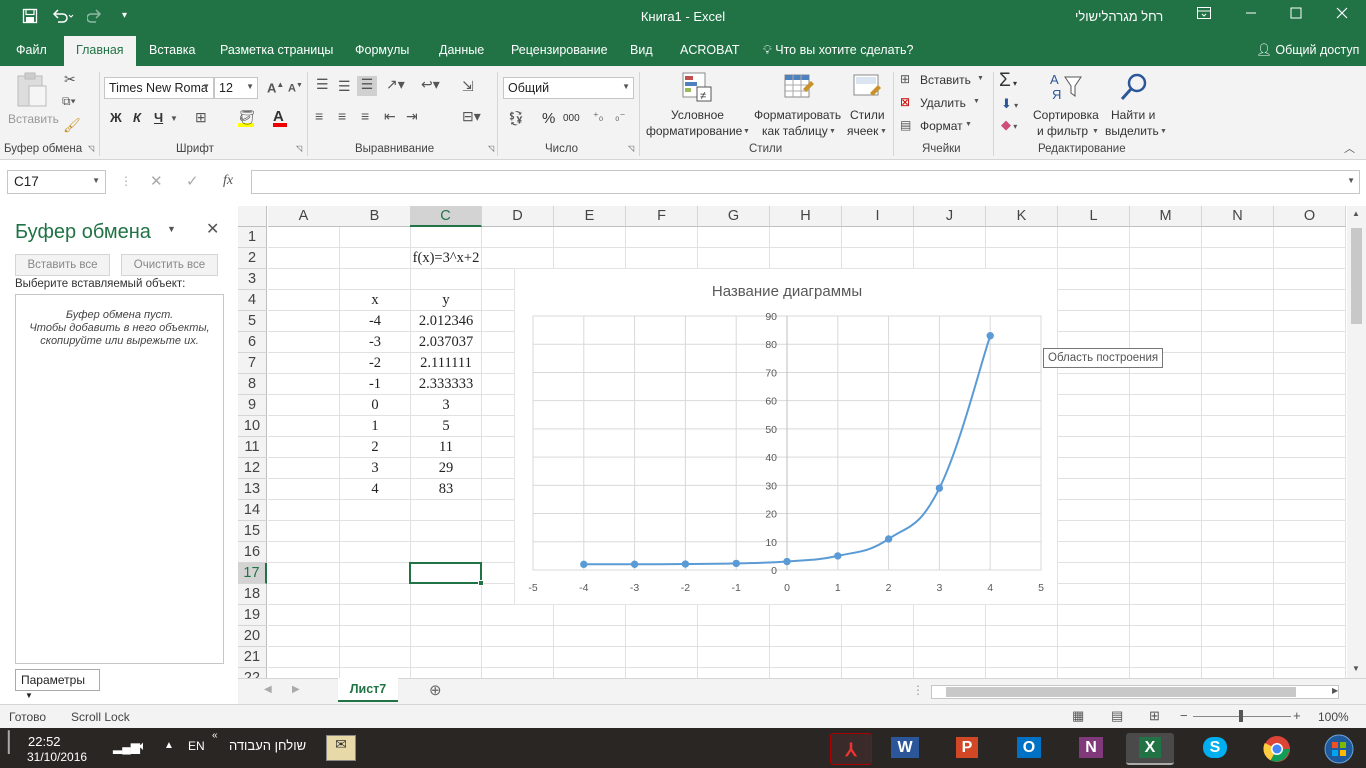  Describe the element at coordinates (252, 489) in the screenshot. I see `row-header-13: 13` at that location.